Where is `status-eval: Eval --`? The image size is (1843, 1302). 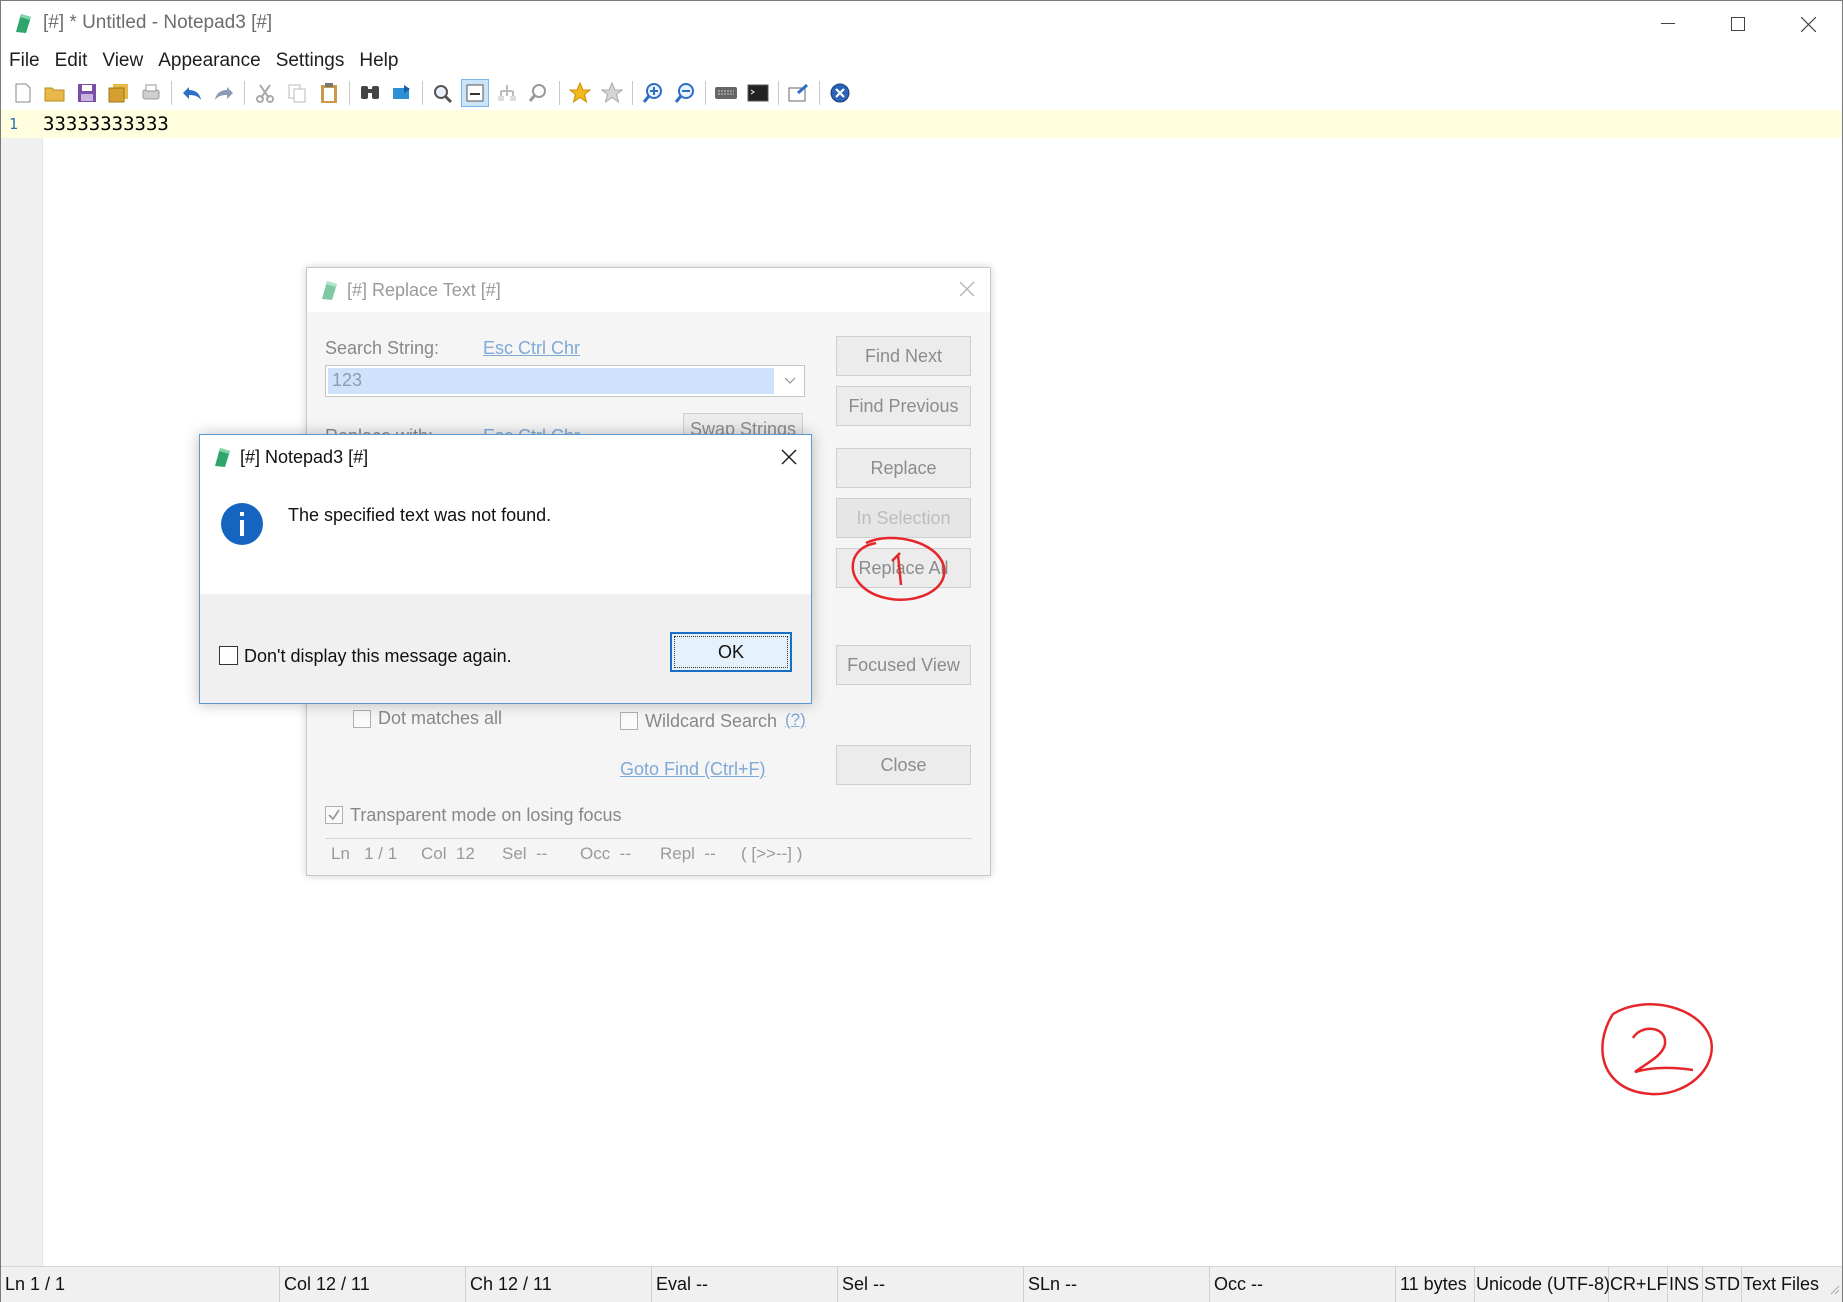
status-eval: Eval -- is located at coordinates (745, 1284).